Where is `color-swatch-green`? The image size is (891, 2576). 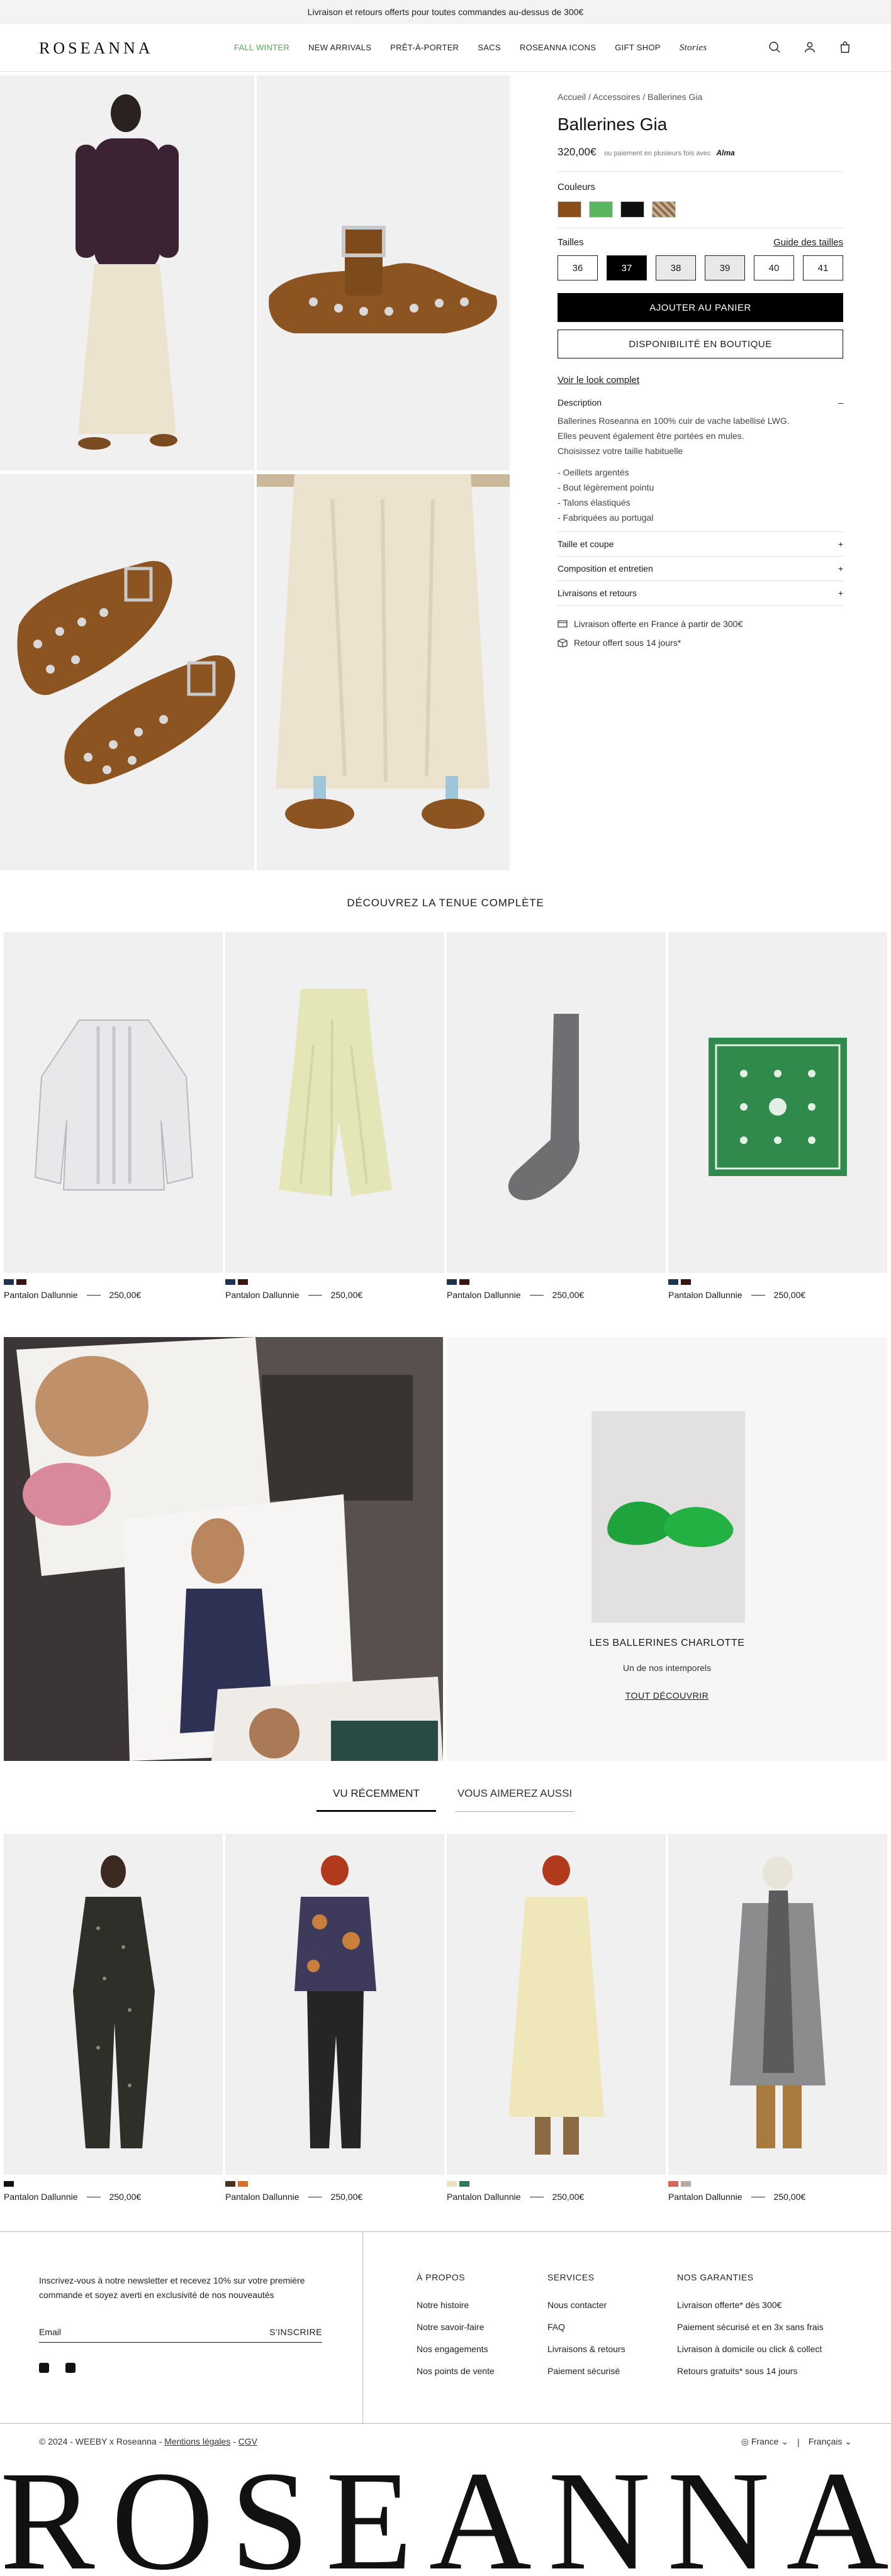 color-swatch-green is located at coordinates (601, 209).